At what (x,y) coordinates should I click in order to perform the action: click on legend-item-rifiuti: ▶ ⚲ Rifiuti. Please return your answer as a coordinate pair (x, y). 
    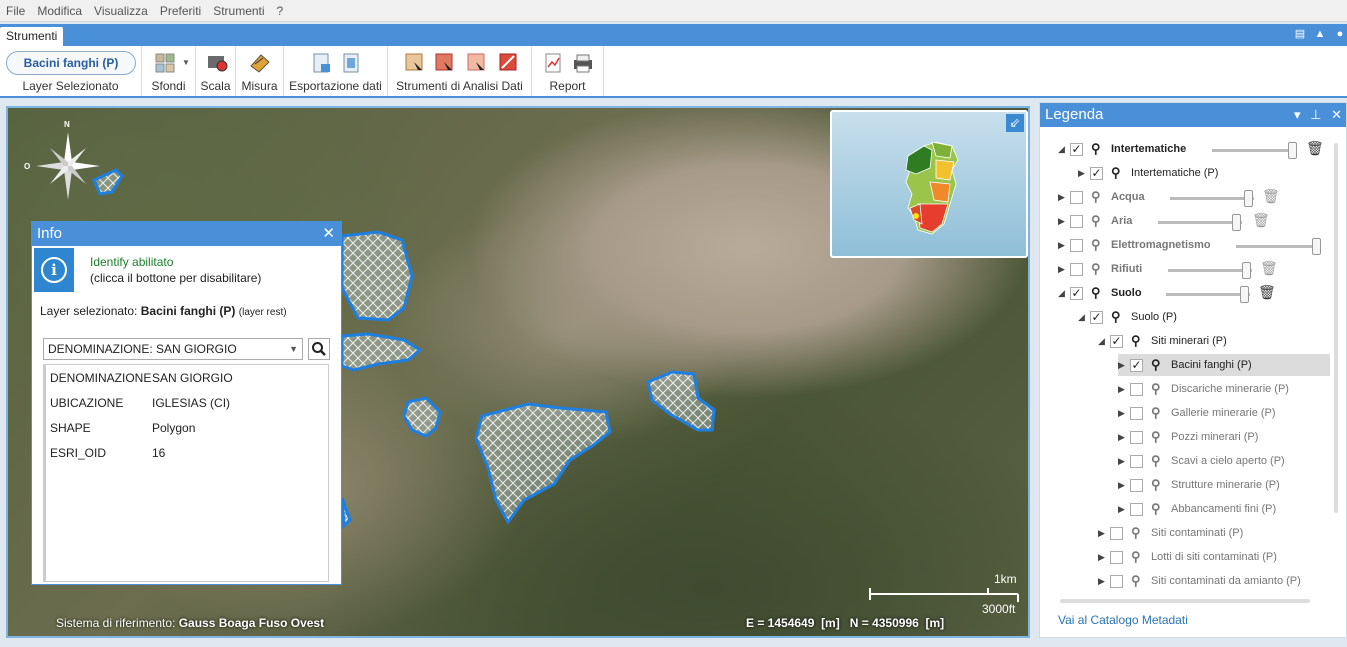
    Looking at the image, I should click on (1100, 269).